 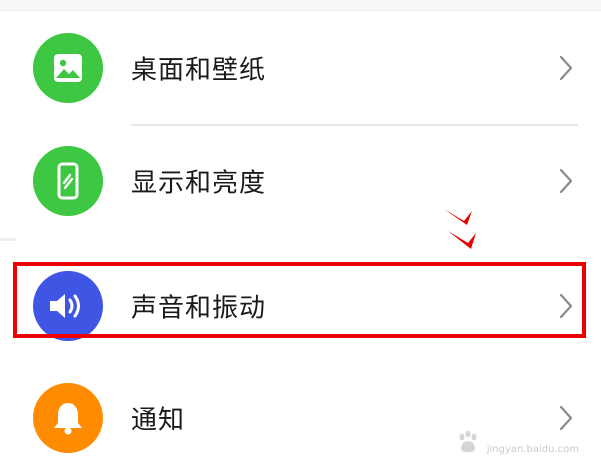 I want to click on sound-icon-badge, so click(x=68, y=306).